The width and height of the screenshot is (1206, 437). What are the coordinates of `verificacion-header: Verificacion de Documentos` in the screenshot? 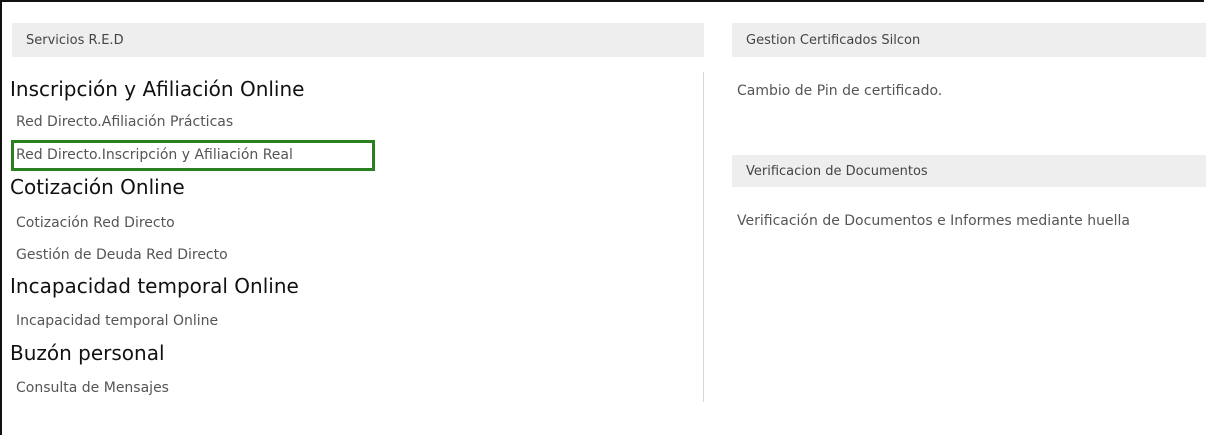 It's located at (969, 171).